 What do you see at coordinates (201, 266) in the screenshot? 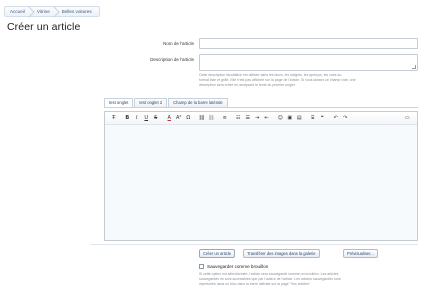
I see `draft-checkbox` at bounding box center [201, 266].